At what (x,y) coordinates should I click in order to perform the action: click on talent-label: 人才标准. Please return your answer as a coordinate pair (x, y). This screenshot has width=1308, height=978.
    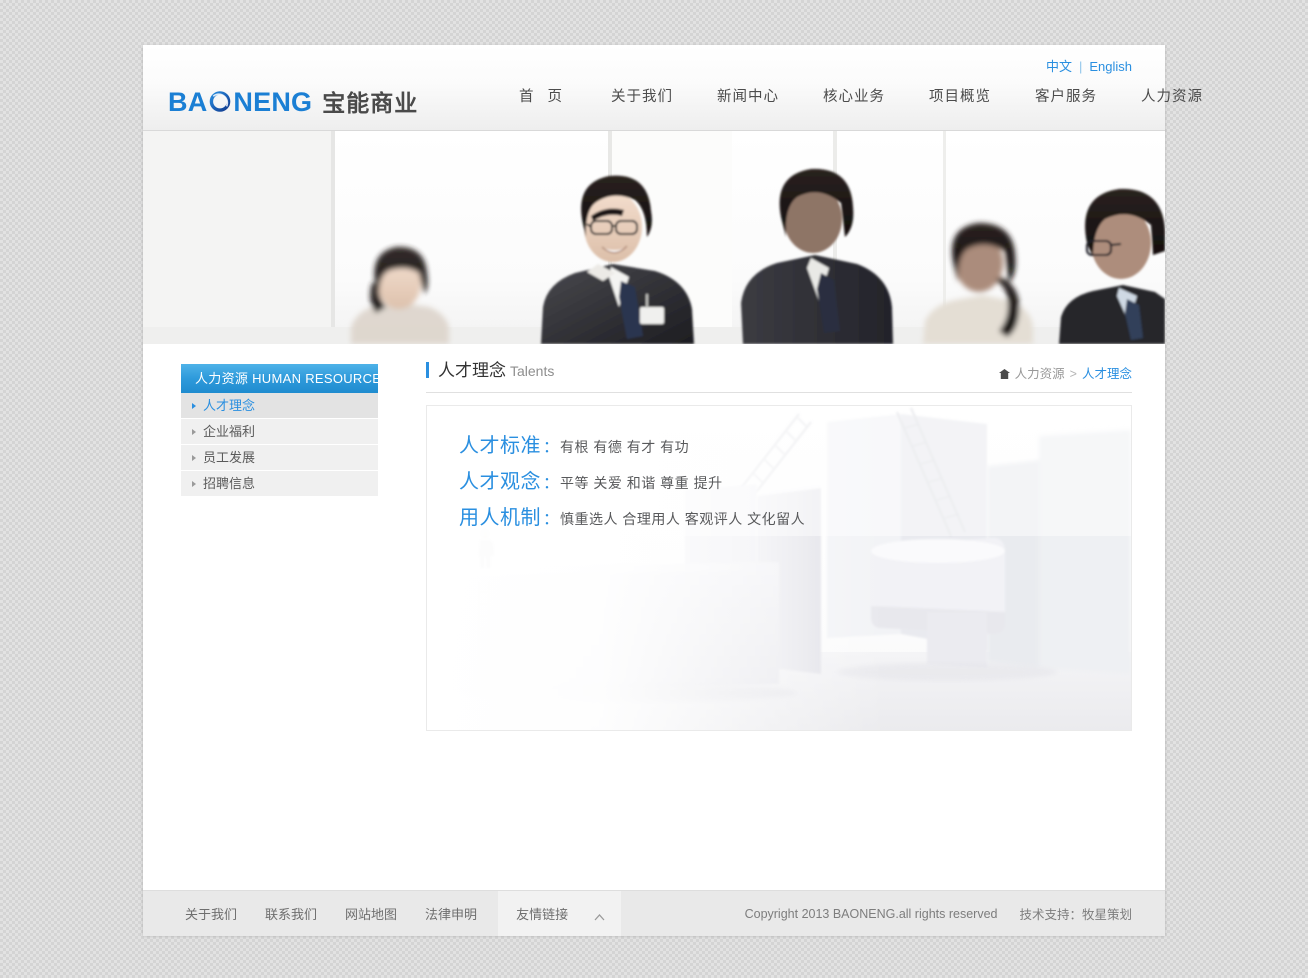
    Looking at the image, I should click on (500, 446).